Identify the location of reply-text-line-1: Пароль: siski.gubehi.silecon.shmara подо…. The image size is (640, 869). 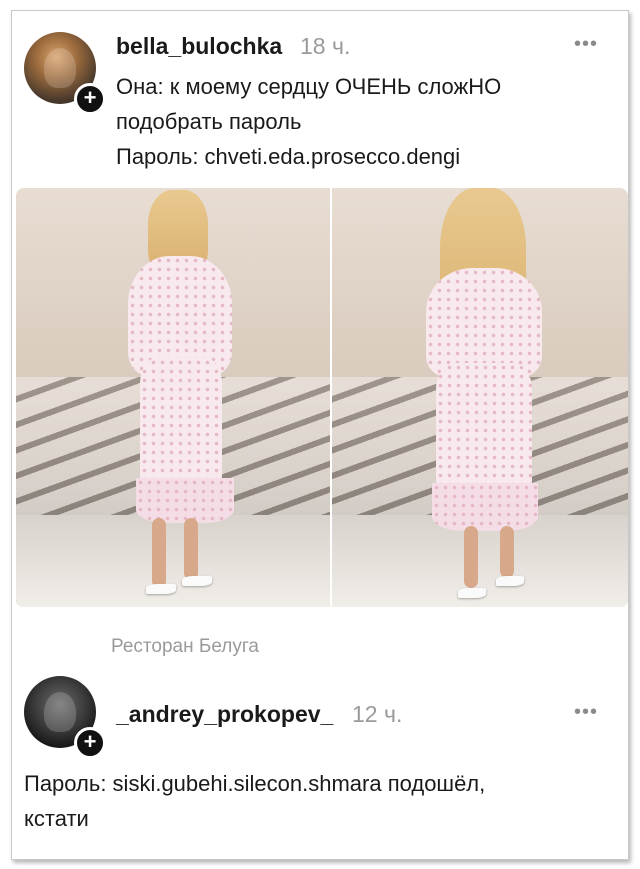
(255, 783).